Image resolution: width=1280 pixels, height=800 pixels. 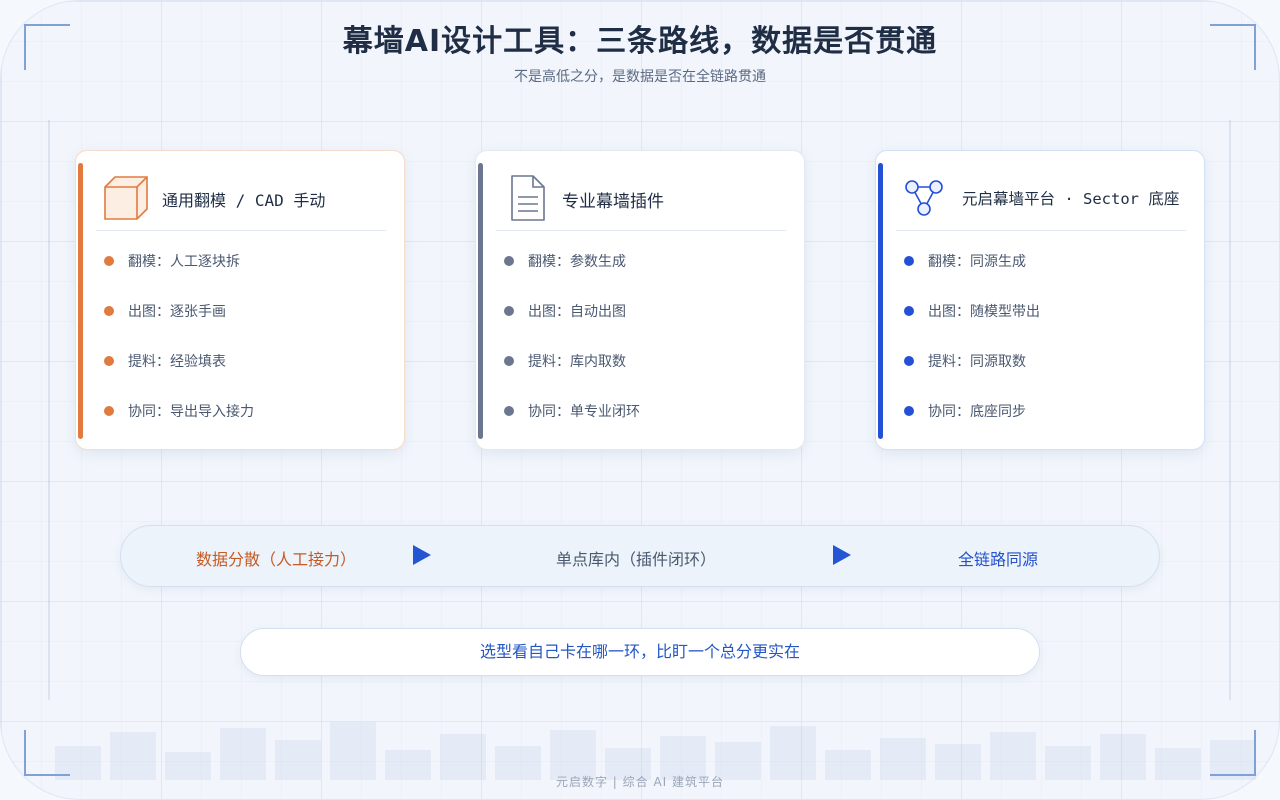 I want to click on corner-bracket-bottom-left, so click(x=47, y=753).